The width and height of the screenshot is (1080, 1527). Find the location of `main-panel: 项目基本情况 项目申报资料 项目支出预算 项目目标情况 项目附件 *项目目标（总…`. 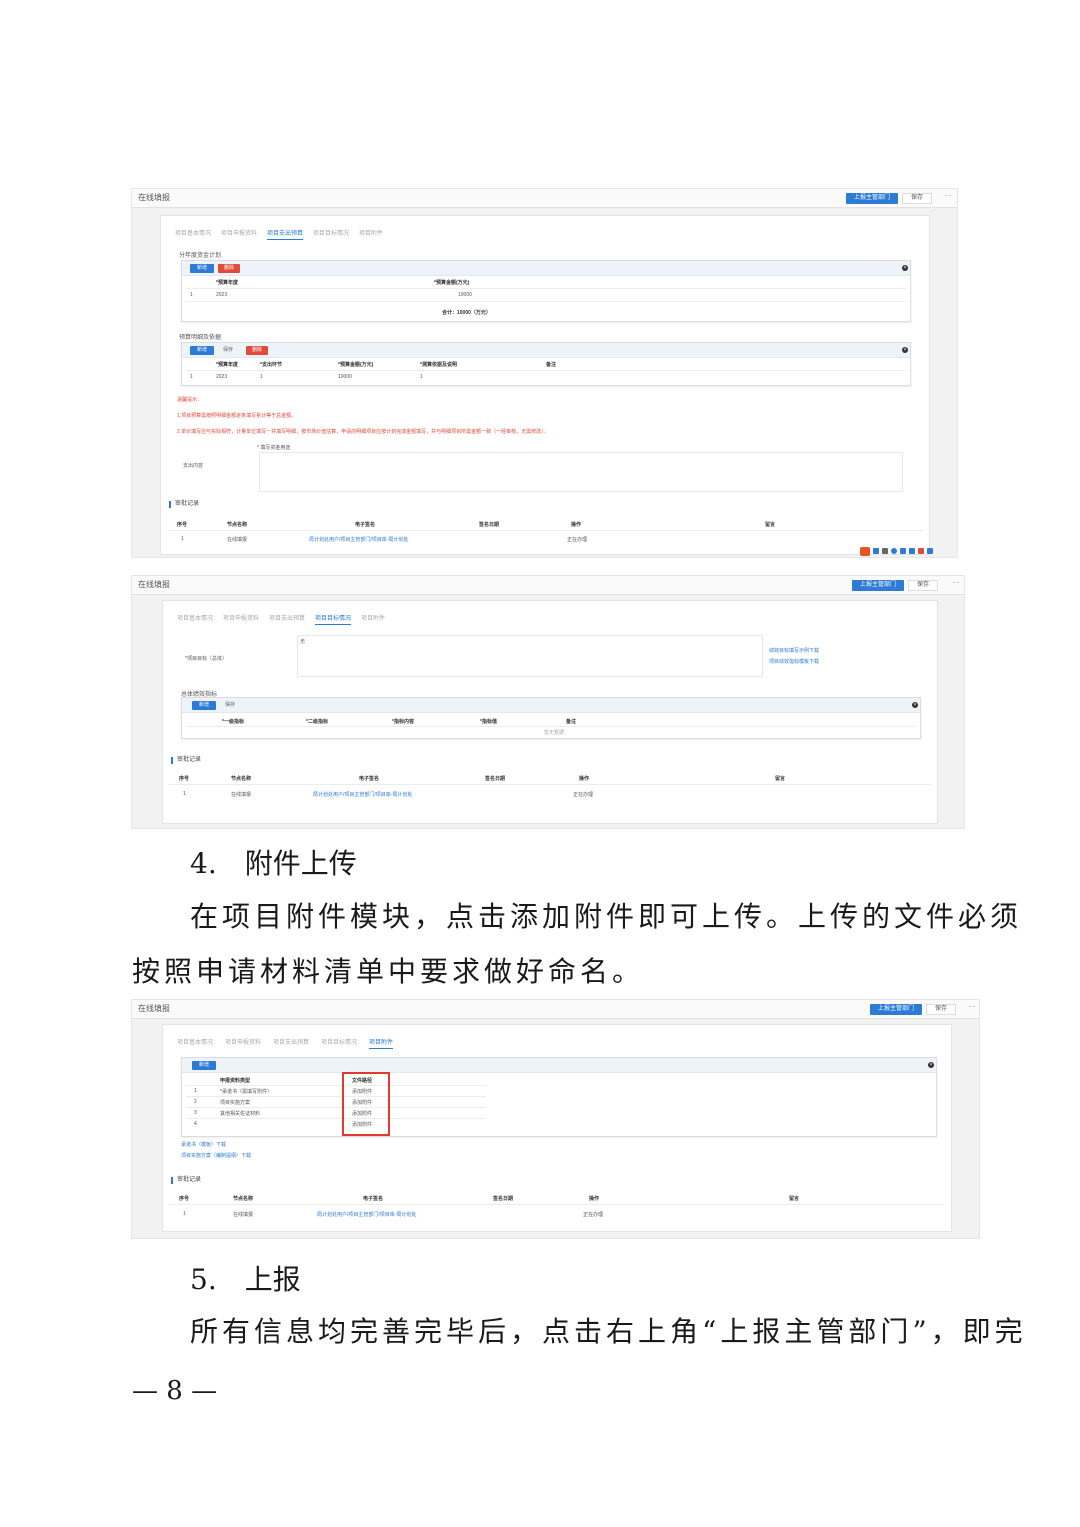

main-panel: 项目基本情况 项目申报资料 项目支出预算 项目目标情况 项目附件 *项目目标（总… is located at coordinates (550, 712).